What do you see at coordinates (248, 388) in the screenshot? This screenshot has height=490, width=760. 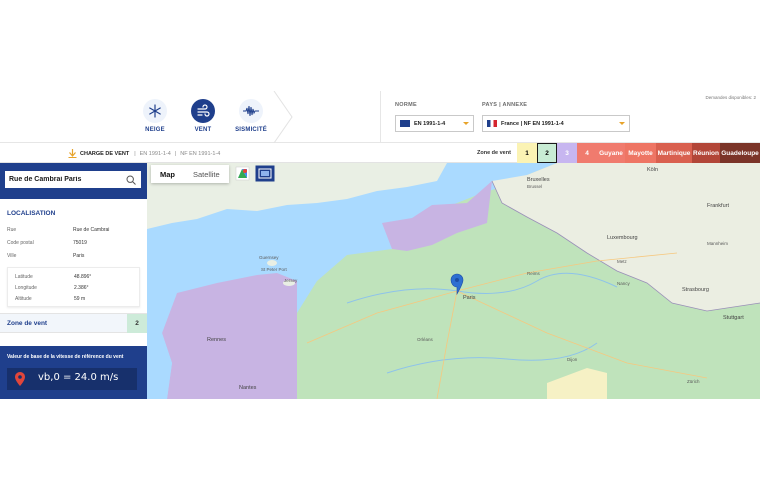 I see `map-place-label: Nantes` at bounding box center [248, 388].